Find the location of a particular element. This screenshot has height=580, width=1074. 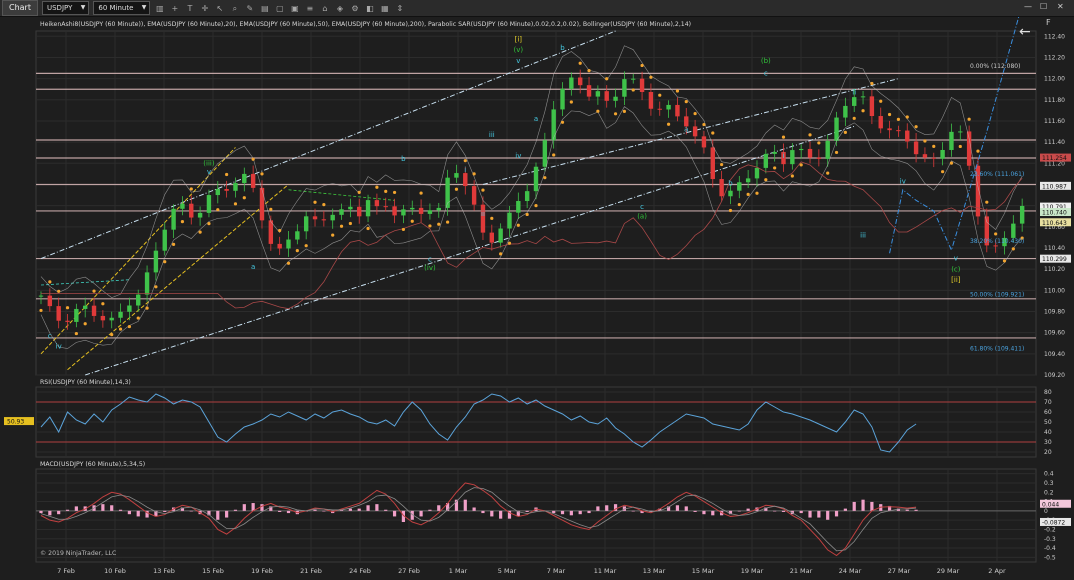

instrument-selector: USDJPY ▼ is located at coordinates (65, 8).